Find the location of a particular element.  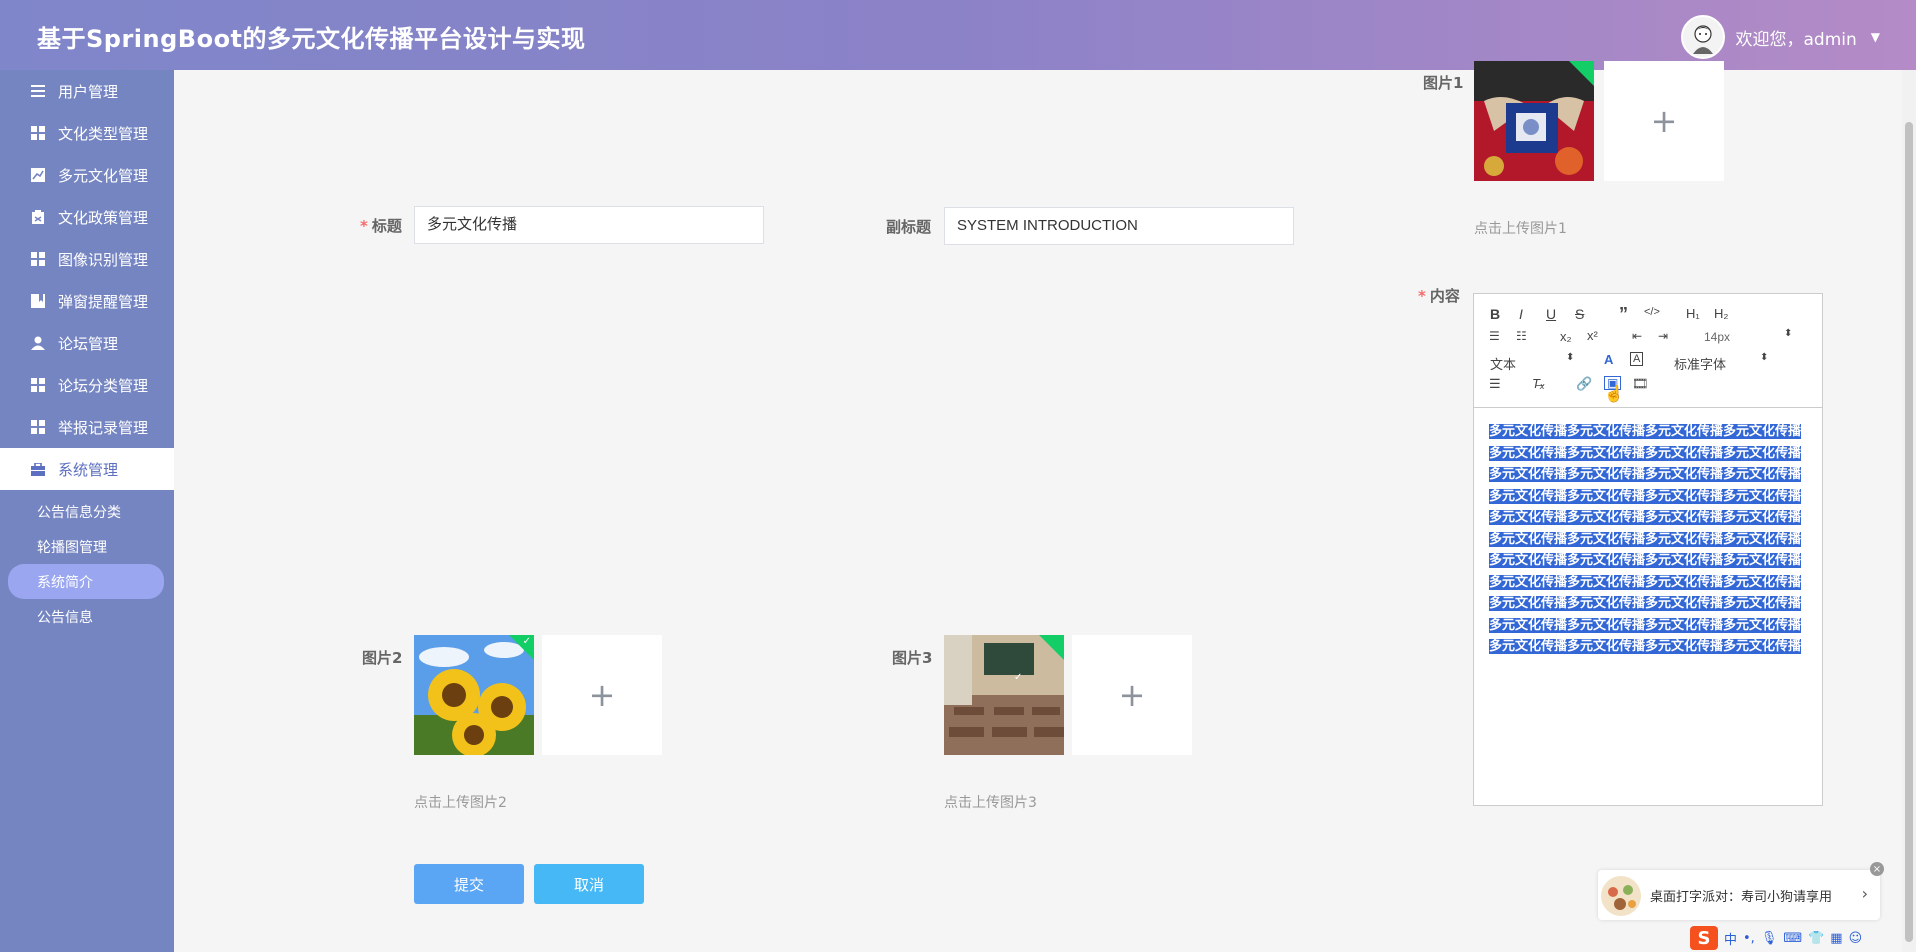

subtitle-input: SYSTEM INTRODUCTION is located at coordinates (1119, 226).